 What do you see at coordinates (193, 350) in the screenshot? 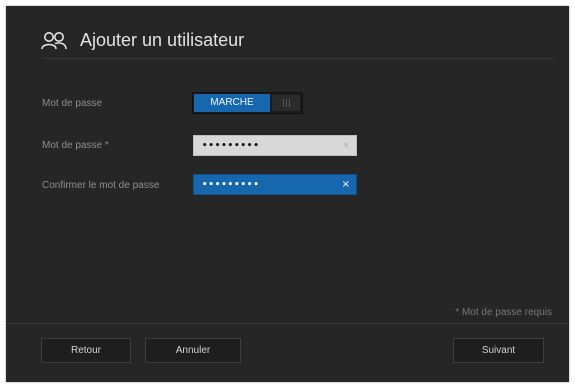
I see `cancel-button: Annuler` at bounding box center [193, 350].